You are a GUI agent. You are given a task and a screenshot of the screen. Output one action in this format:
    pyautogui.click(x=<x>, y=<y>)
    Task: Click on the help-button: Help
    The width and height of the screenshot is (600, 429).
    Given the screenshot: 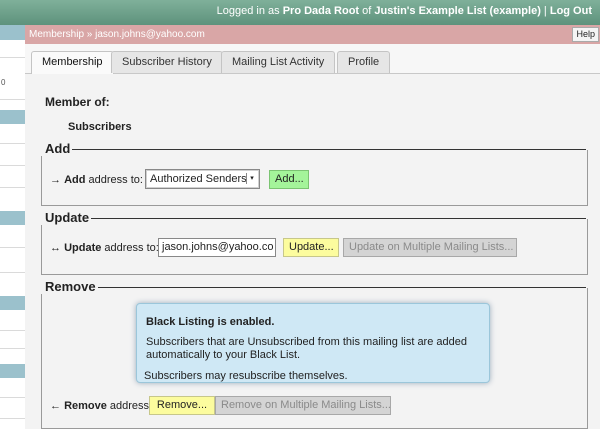 What is the action you would take?
    pyautogui.click(x=585, y=34)
    